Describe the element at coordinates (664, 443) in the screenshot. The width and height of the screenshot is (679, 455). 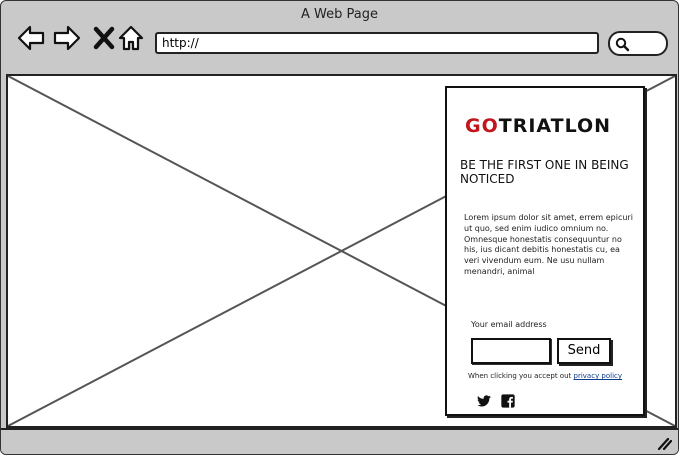
I see `resize-grip-icon` at that location.